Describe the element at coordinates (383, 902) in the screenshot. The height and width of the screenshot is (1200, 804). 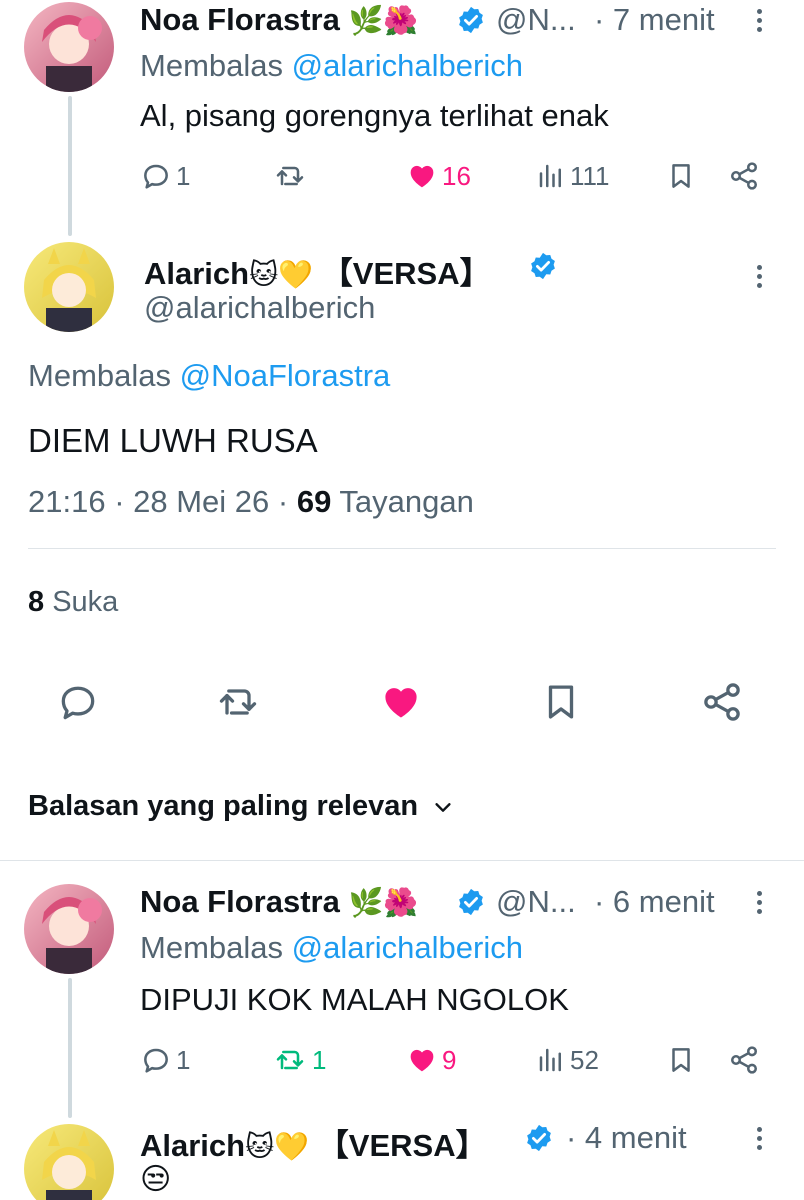
I see `reply1-name-emojis: 🌿🌺` at that location.